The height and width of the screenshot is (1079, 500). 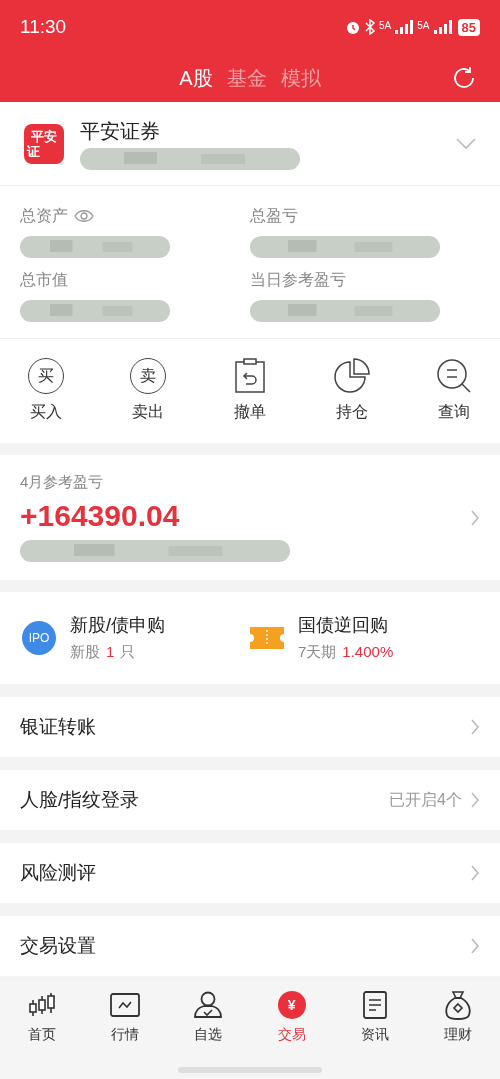 I want to click on nav-tab: 资讯, so click(x=374, y=1017).